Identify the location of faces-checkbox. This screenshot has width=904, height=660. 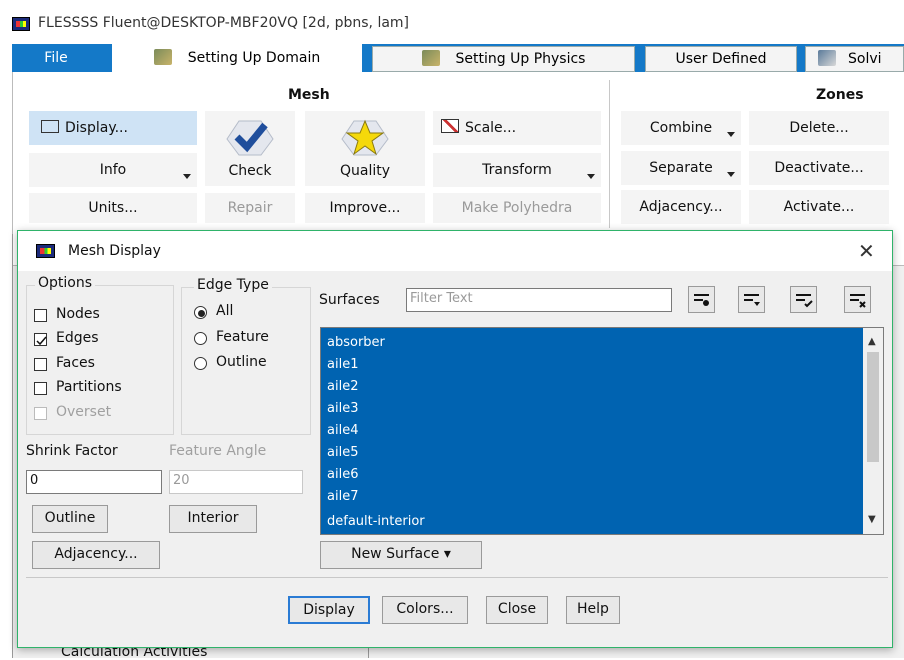
(40, 364).